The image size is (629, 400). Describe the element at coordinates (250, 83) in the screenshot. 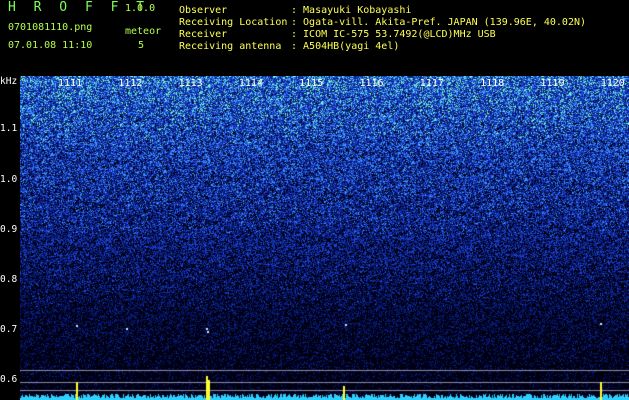

I see `minute-marker-1114: 1114` at that location.